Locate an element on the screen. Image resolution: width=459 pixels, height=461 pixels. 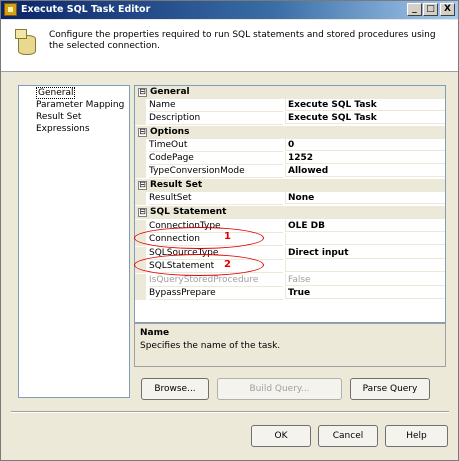
nav-item-result-set: Result Set is located at coordinates (58, 117).